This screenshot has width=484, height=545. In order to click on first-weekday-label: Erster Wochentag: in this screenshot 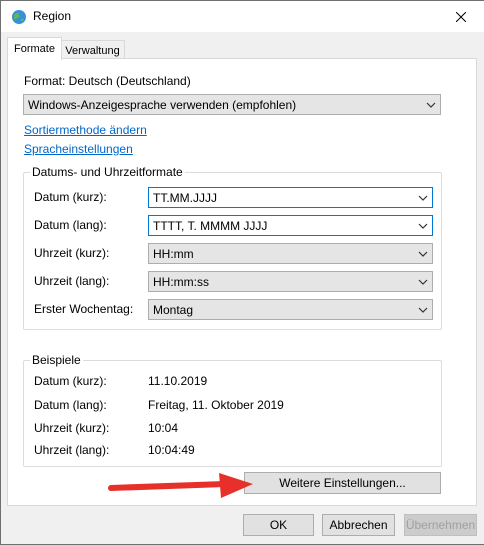, I will do `click(84, 309)`.